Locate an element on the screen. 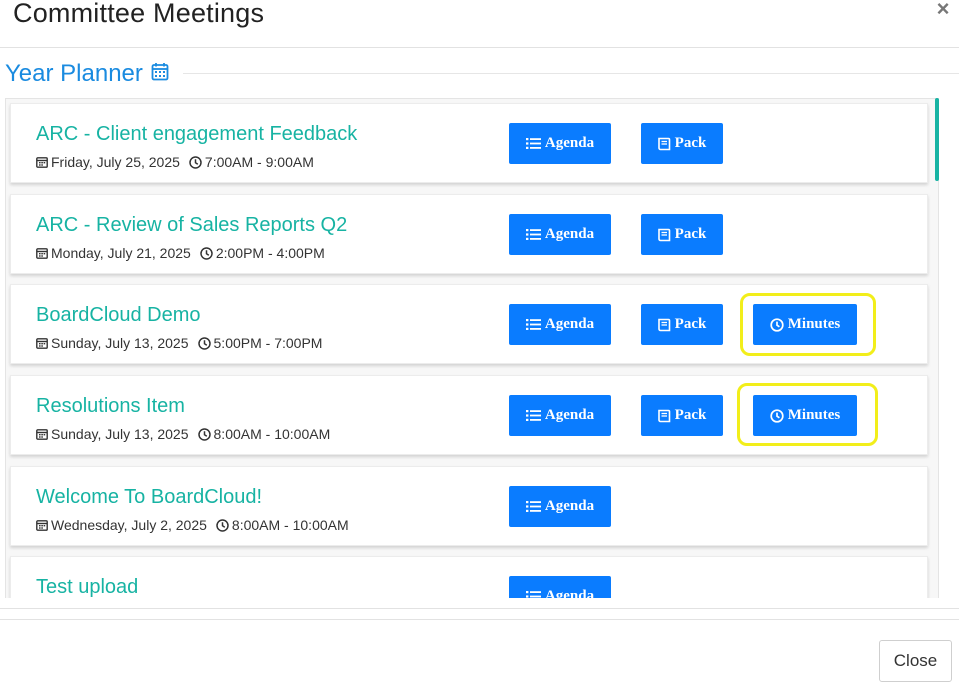 The image size is (959, 682). meeting-time: 7:00AM - 9:00AM is located at coordinates (259, 162).